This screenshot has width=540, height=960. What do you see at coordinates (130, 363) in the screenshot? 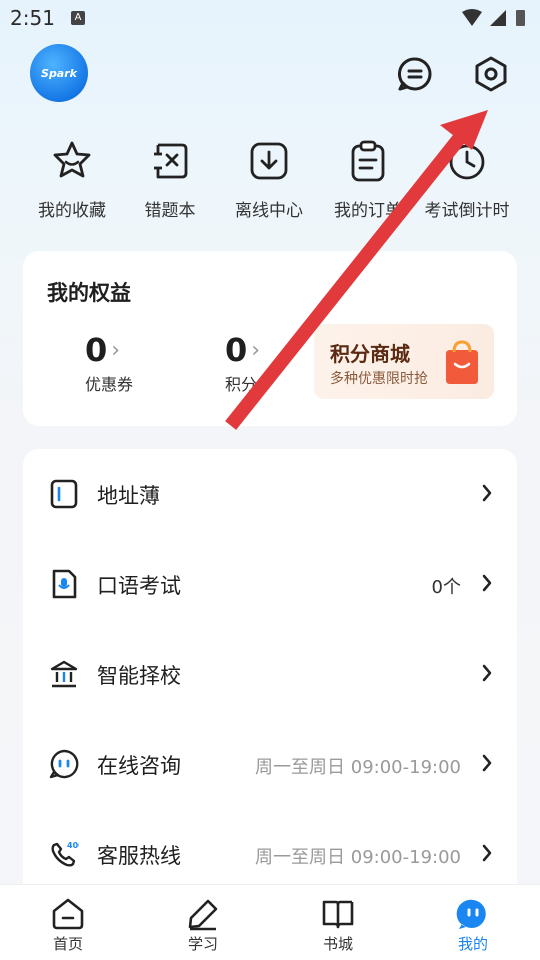
I see `coupons-stat: 0 › 优惠券` at bounding box center [130, 363].